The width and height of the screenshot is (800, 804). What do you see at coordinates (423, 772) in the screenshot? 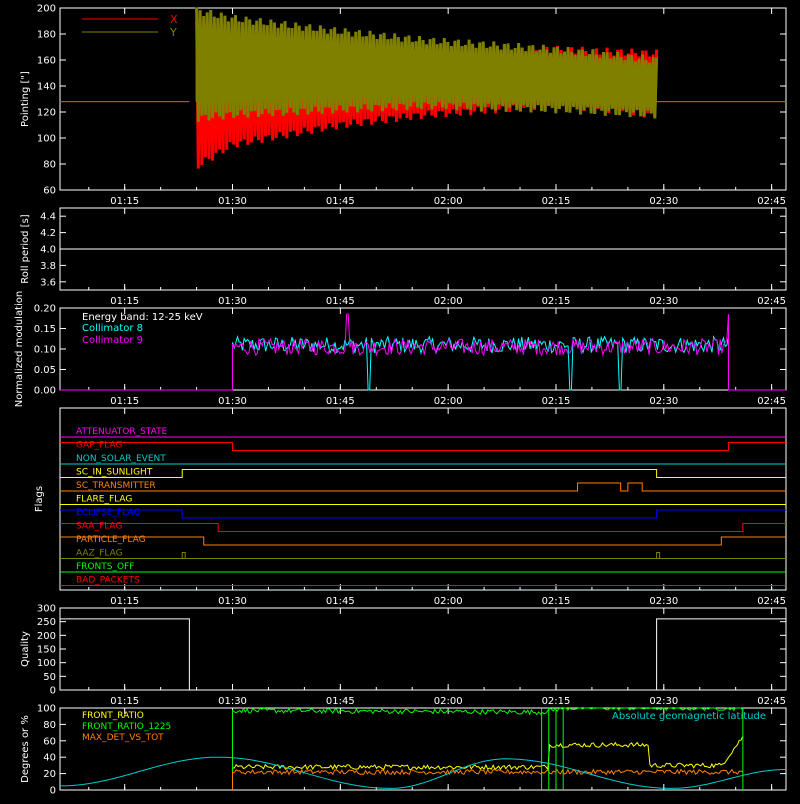
I see `geomagnetic-latitude-line` at bounding box center [423, 772].